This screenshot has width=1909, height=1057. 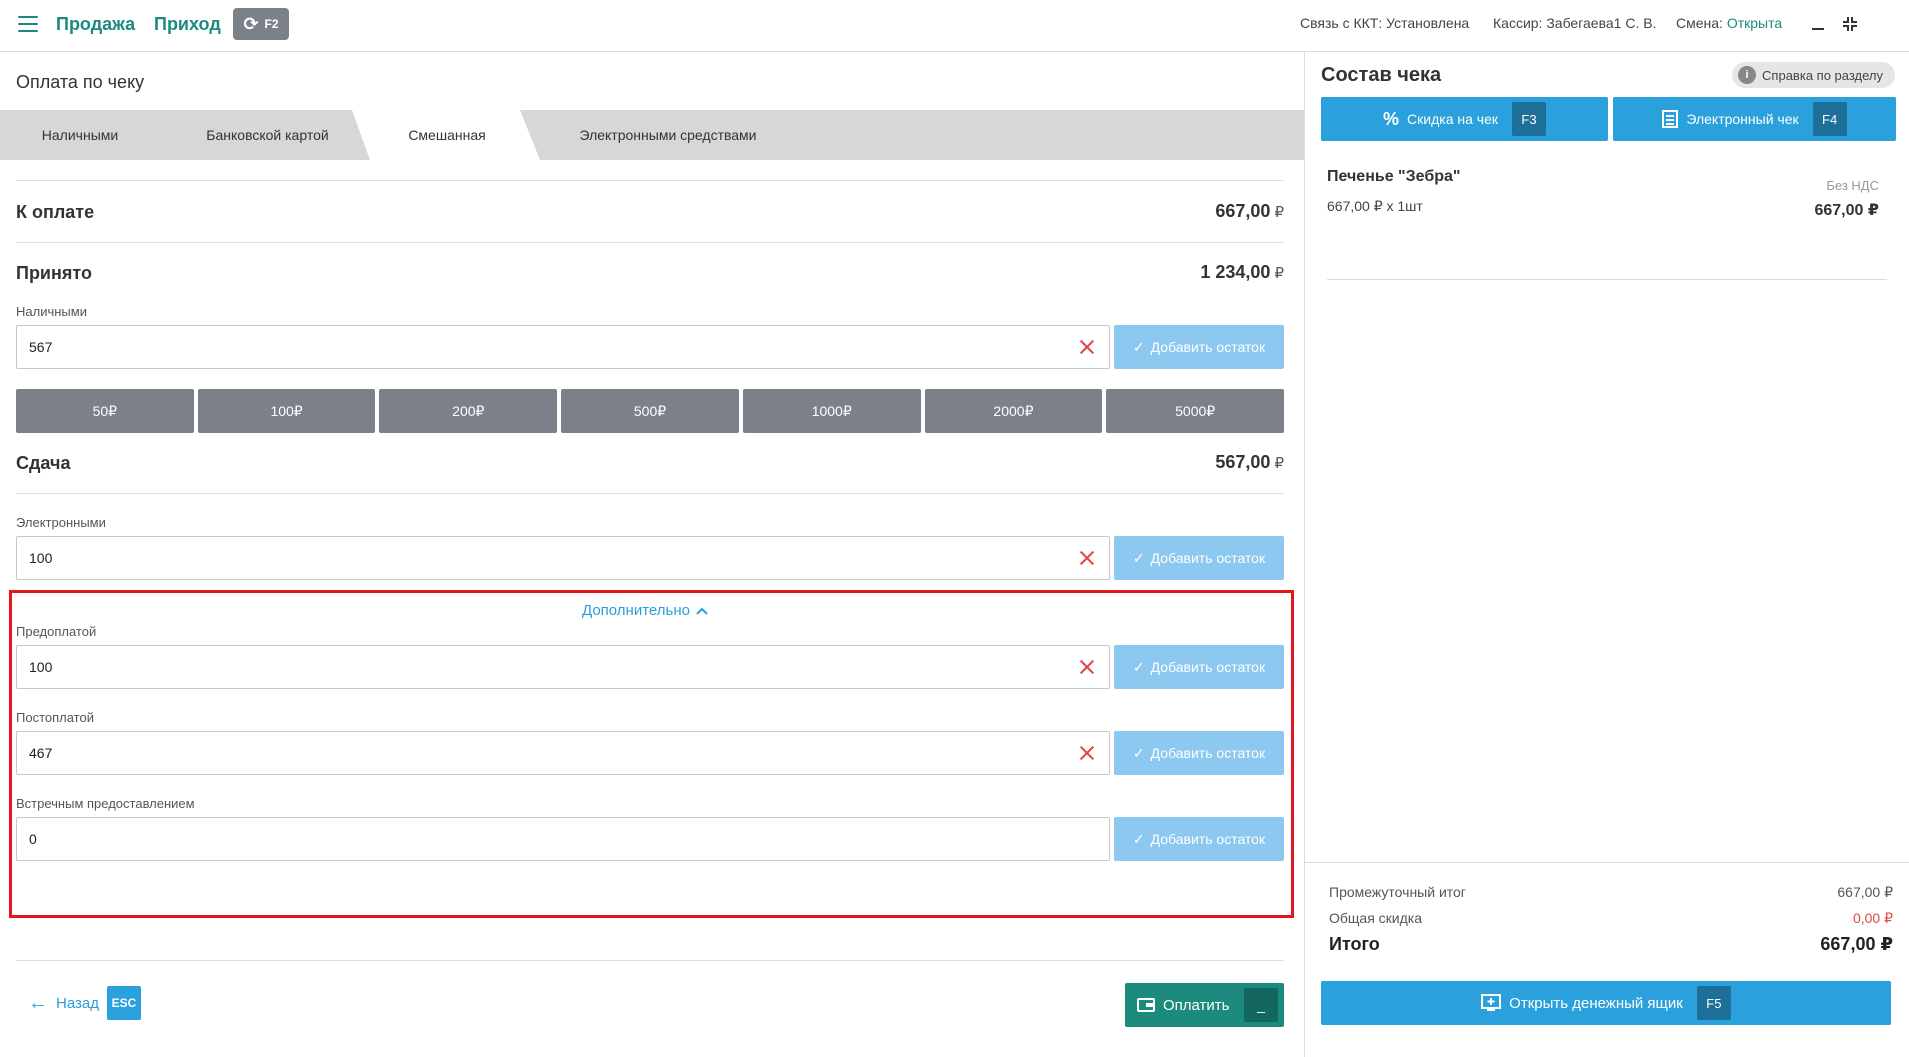 What do you see at coordinates (286, 411) in the screenshot?
I see `cash-button-100: 100₽` at bounding box center [286, 411].